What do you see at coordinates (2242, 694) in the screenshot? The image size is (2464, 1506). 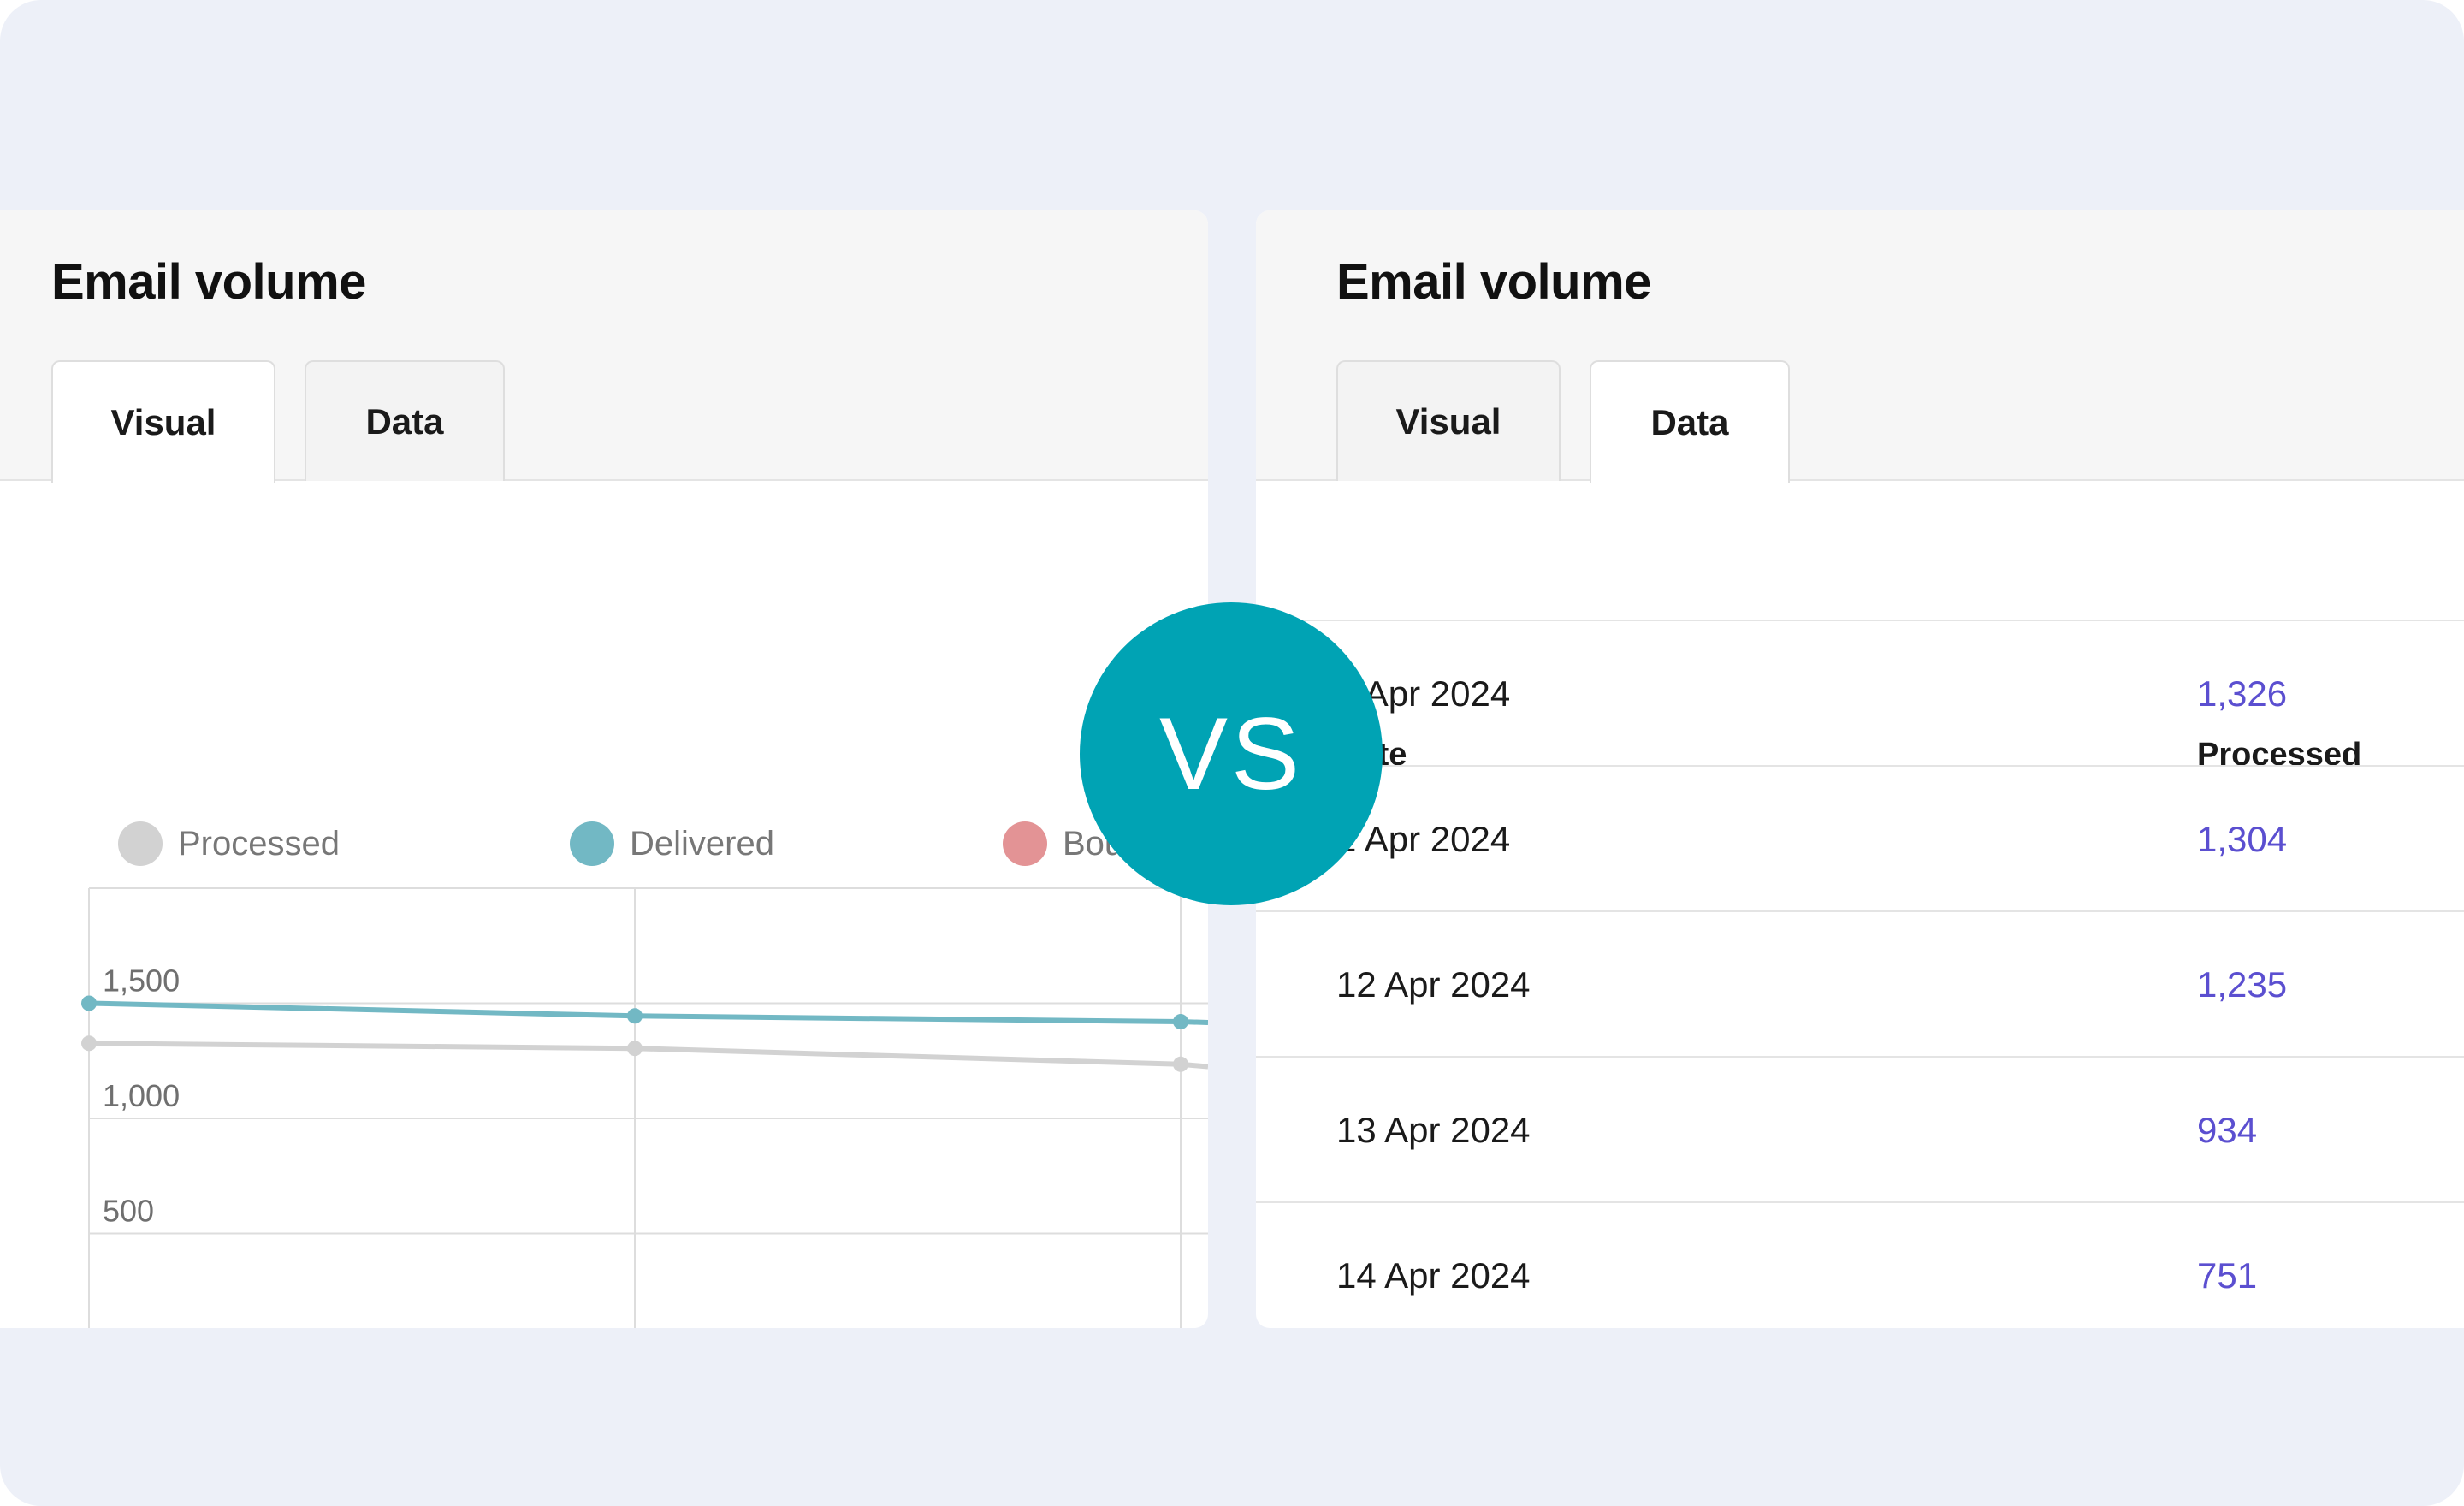 I see `processed-value-link: 1,326` at bounding box center [2242, 694].